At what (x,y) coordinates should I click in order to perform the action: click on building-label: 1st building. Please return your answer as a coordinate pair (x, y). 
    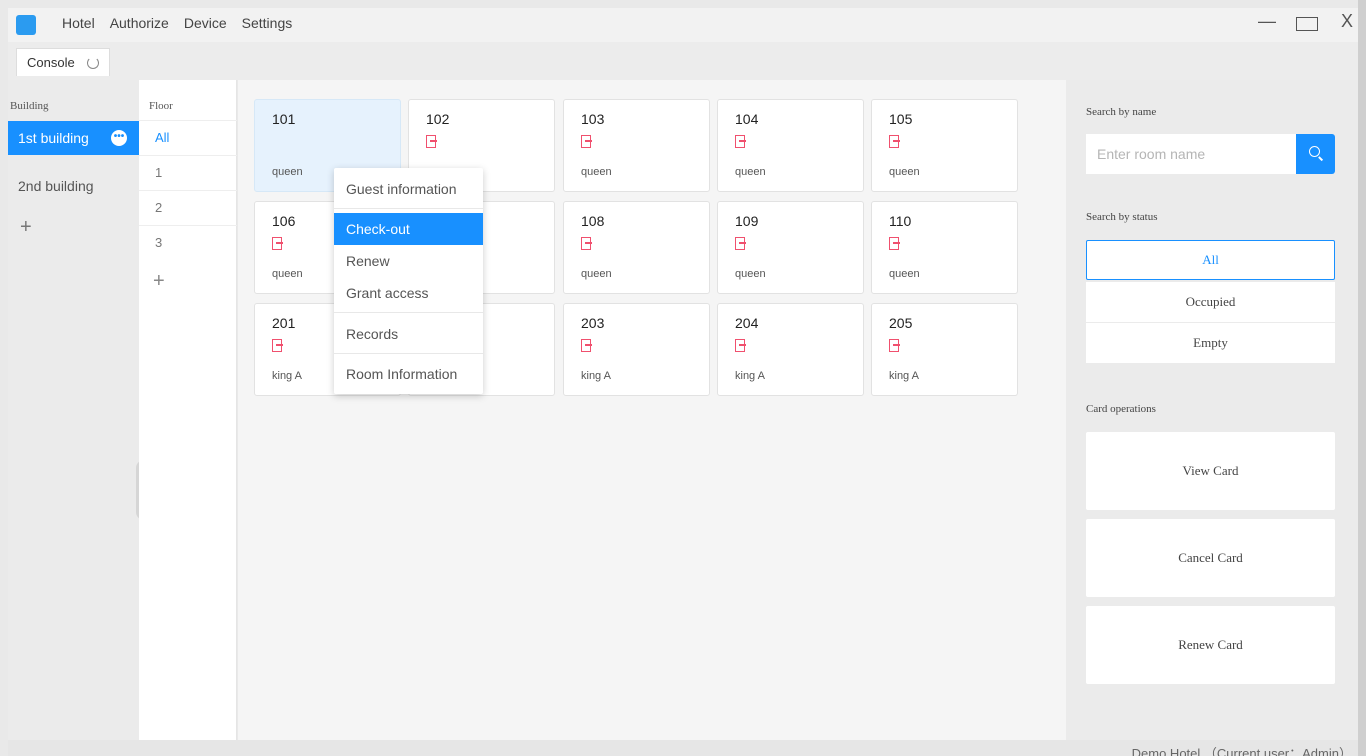
    Looking at the image, I should click on (53, 138).